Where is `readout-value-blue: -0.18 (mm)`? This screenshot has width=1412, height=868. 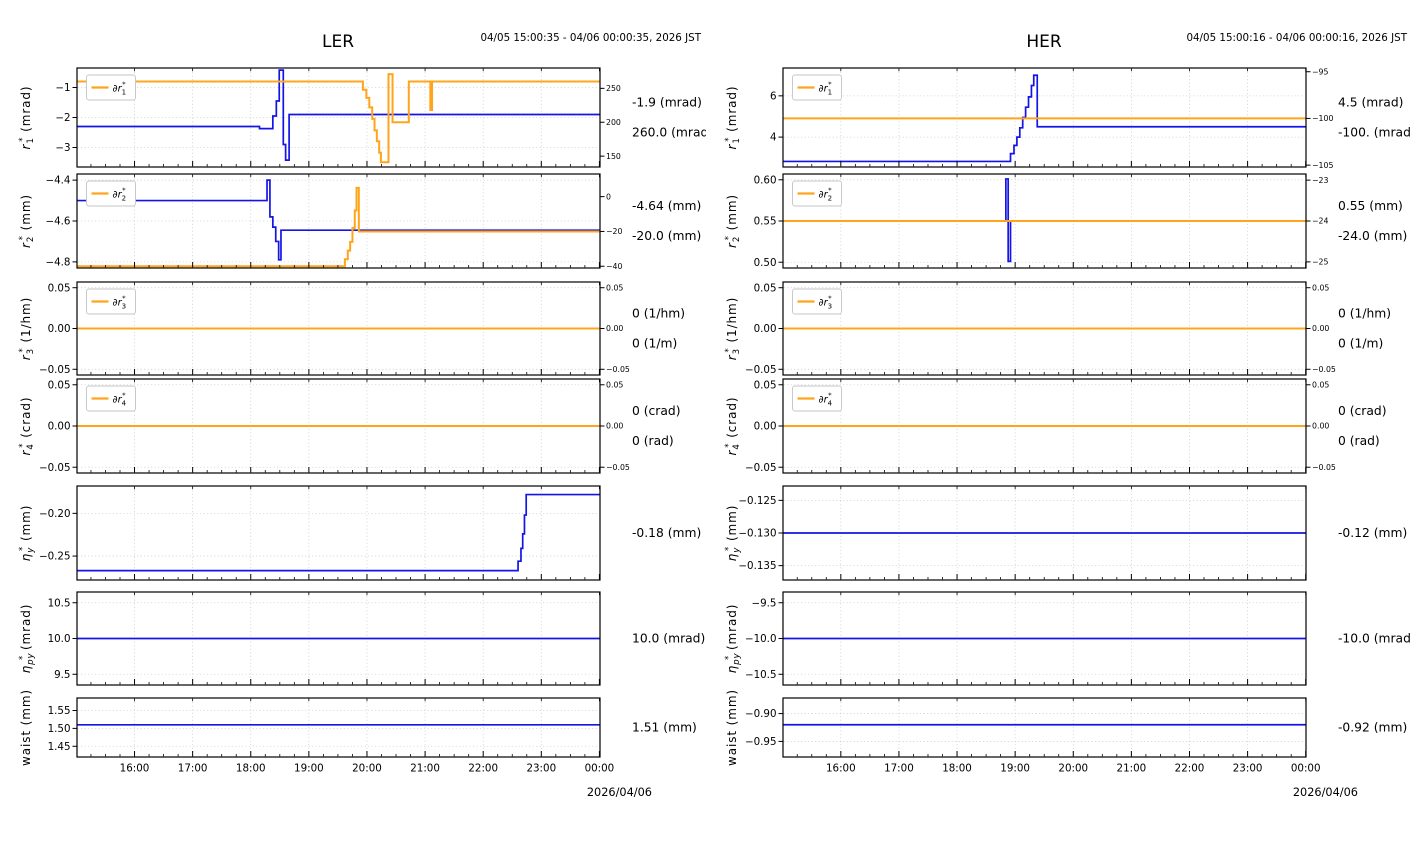
readout-value-blue: -0.18 (mm) is located at coordinates (666, 533).